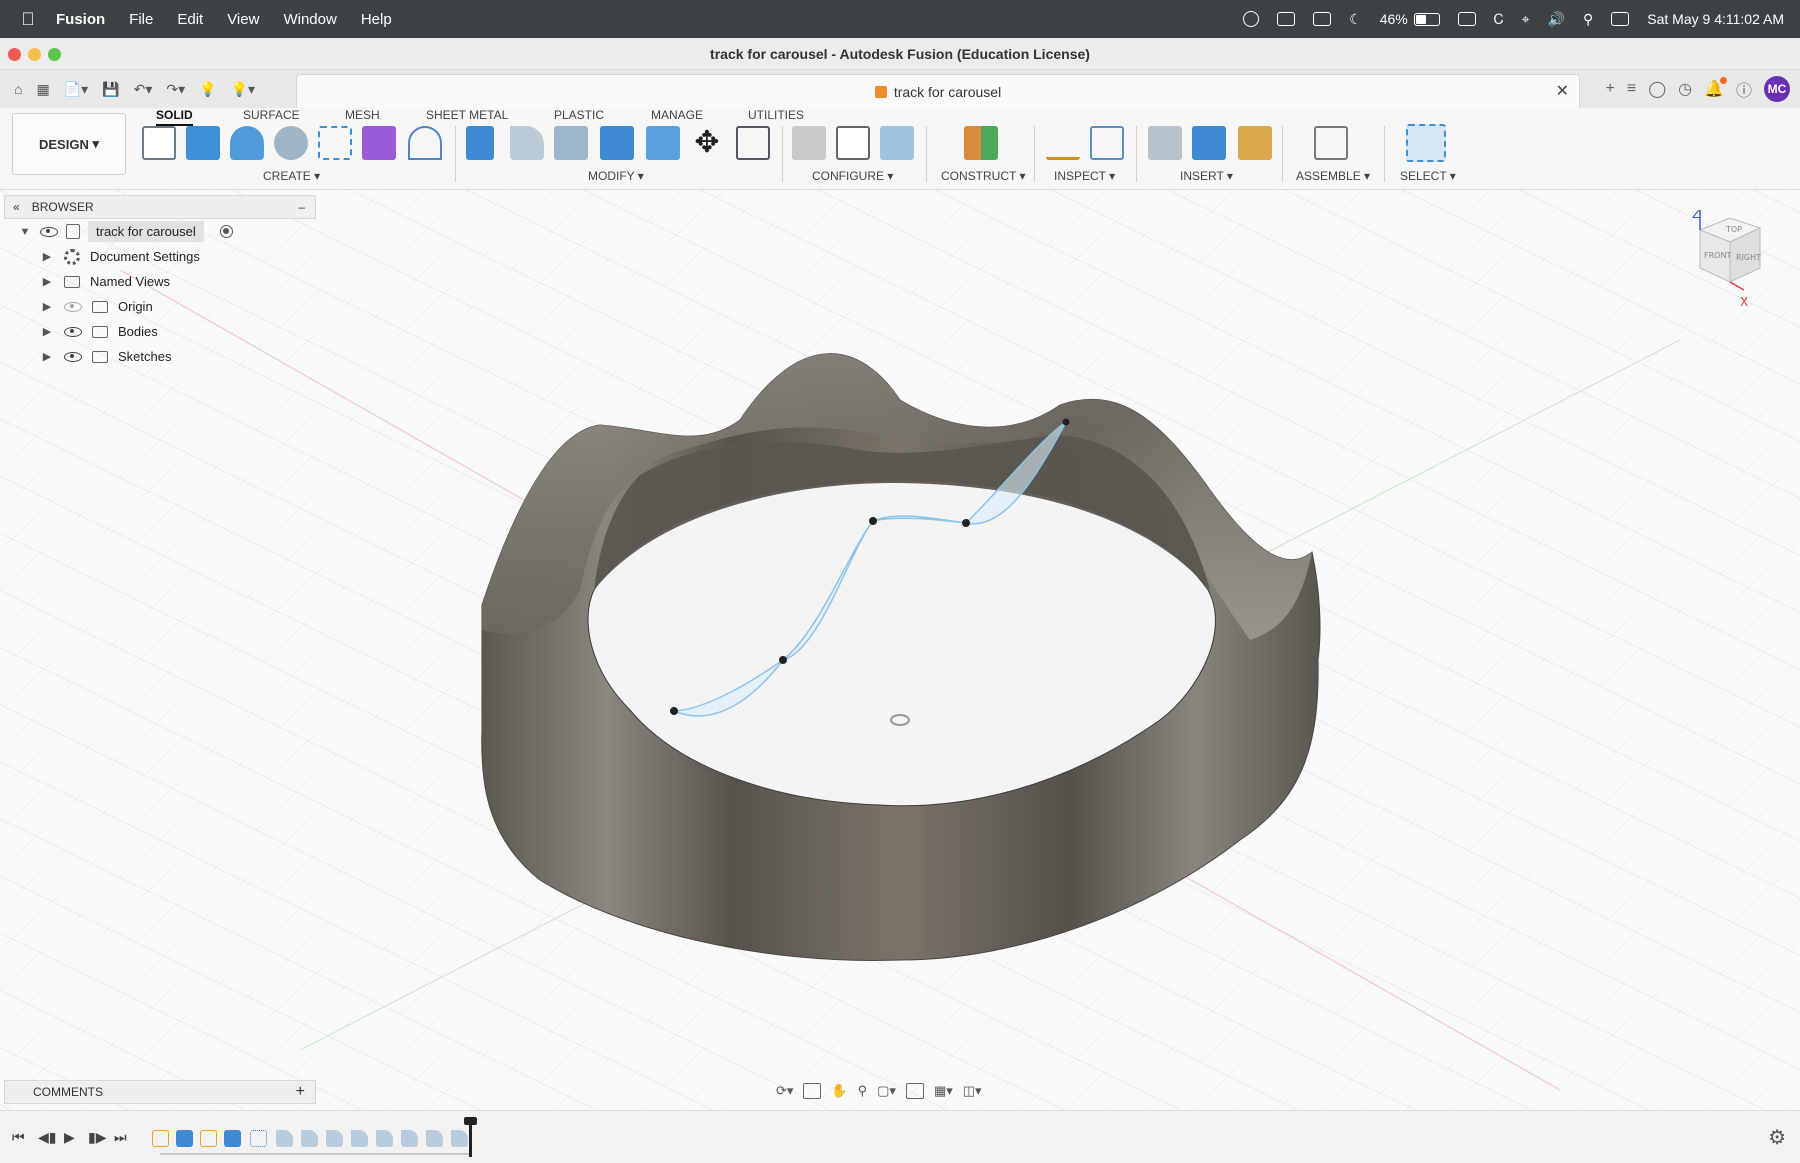 The width and height of the screenshot is (1800, 1163). What do you see at coordinates (18, 1137) in the screenshot?
I see `go-to-start-icon: ⏮` at bounding box center [18, 1137].